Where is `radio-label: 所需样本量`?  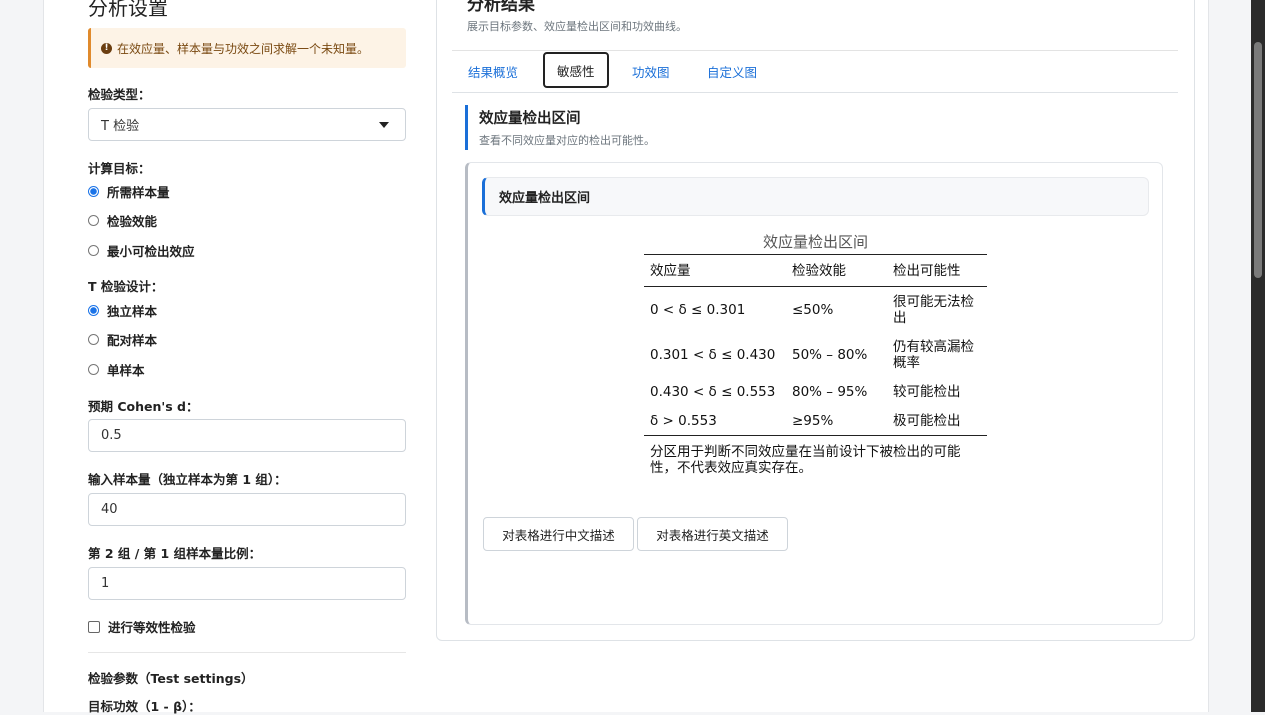 radio-label: 所需样本量 is located at coordinates (138, 192).